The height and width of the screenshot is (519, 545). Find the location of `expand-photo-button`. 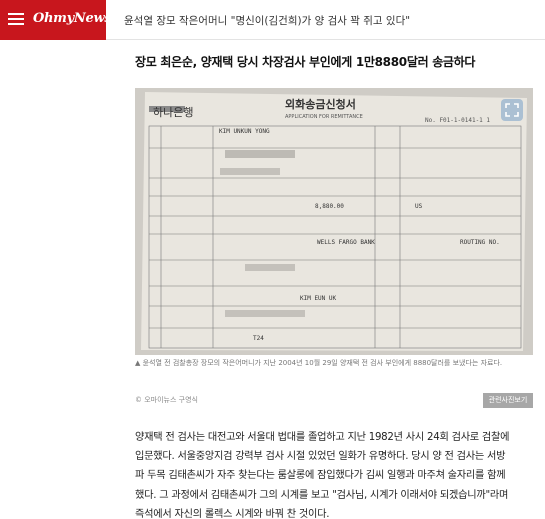

expand-photo-button is located at coordinates (512, 110).